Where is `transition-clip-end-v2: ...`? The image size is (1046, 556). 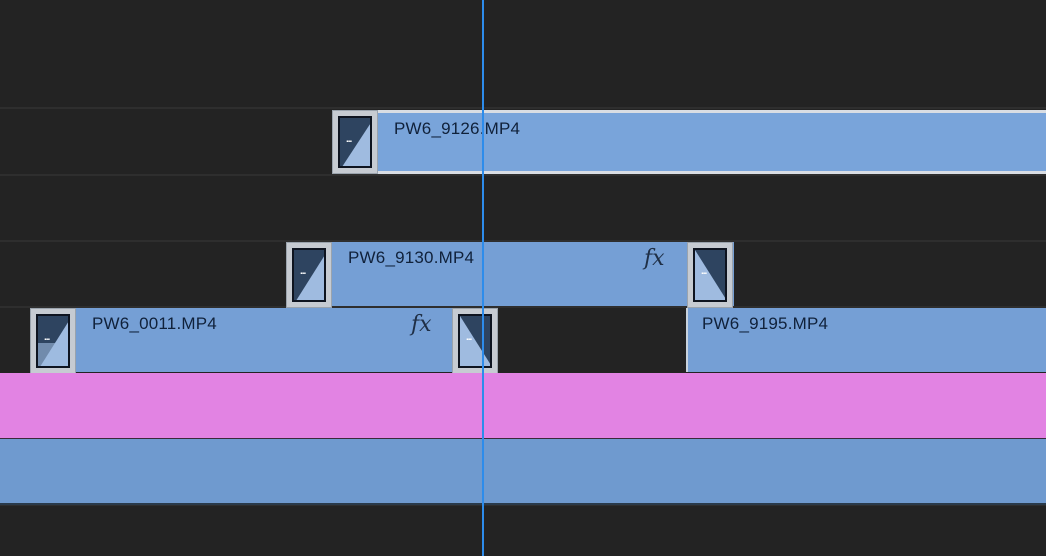 transition-clip-end-v2: ... is located at coordinates (475, 341).